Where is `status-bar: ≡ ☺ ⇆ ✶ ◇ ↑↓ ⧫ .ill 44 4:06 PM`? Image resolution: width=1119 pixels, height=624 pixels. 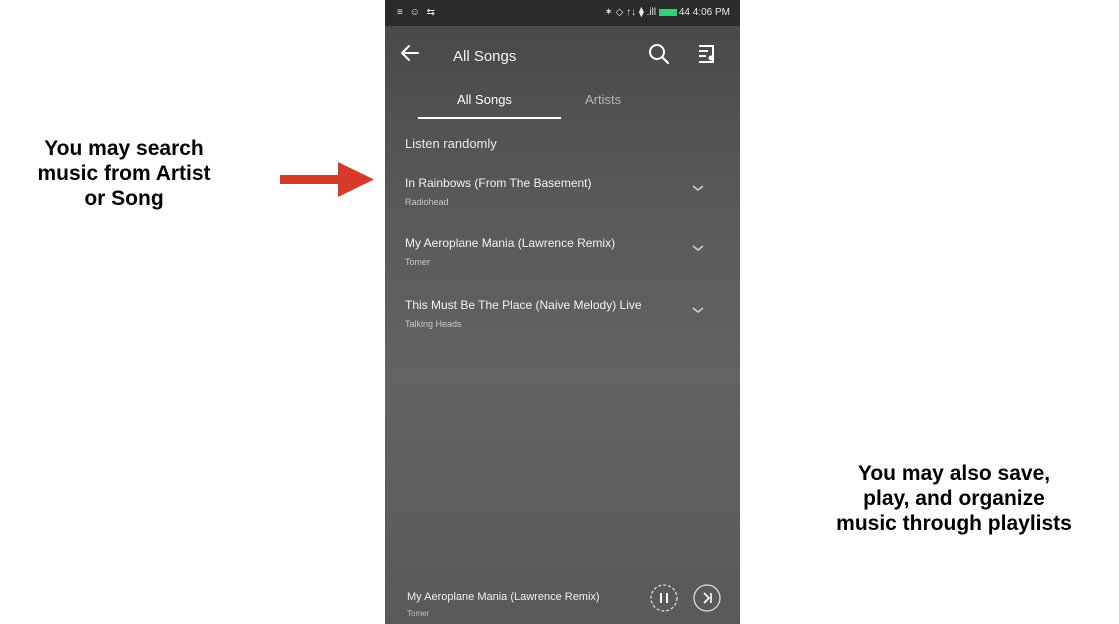 status-bar: ≡ ☺ ⇆ ✶ ◇ ↑↓ ⧫ .ill 44 4:06 PM is located at coordinates (562, 13).